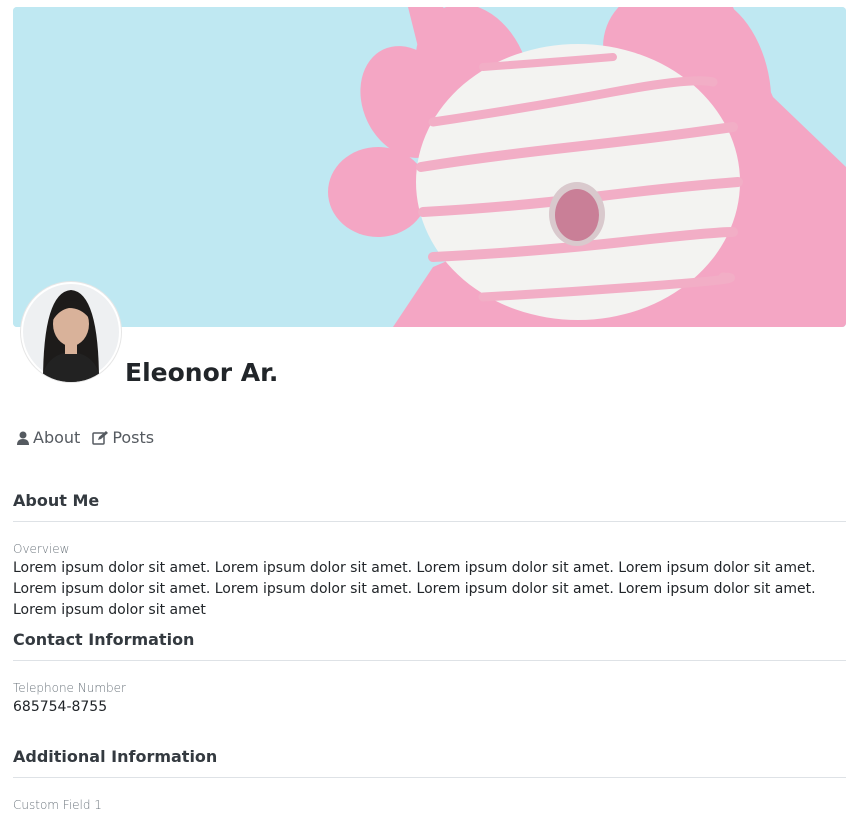 This screenshot has width=856, height=814. Describe the element at coordinates (100, 437) in the screenshot. I see `edit-icon` at that location.